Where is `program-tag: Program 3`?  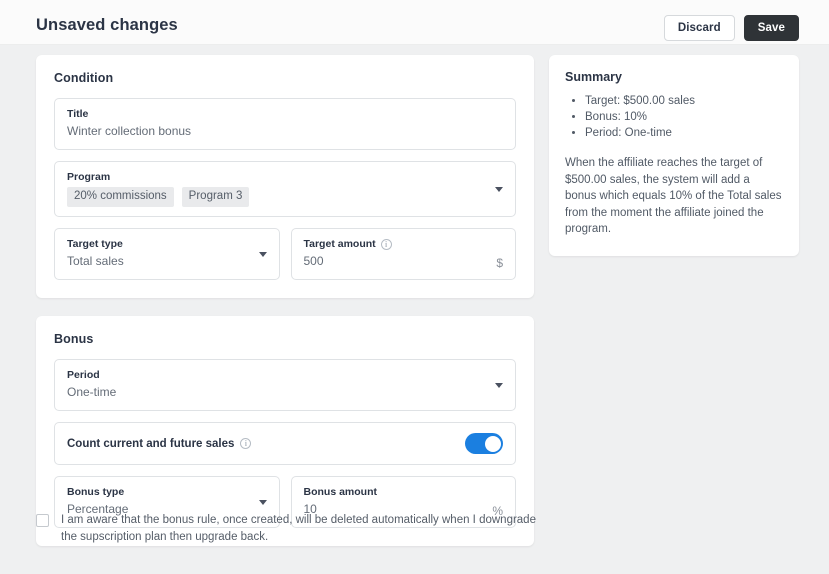
program-tag: Program 3 is located at coordinates (215, 197).